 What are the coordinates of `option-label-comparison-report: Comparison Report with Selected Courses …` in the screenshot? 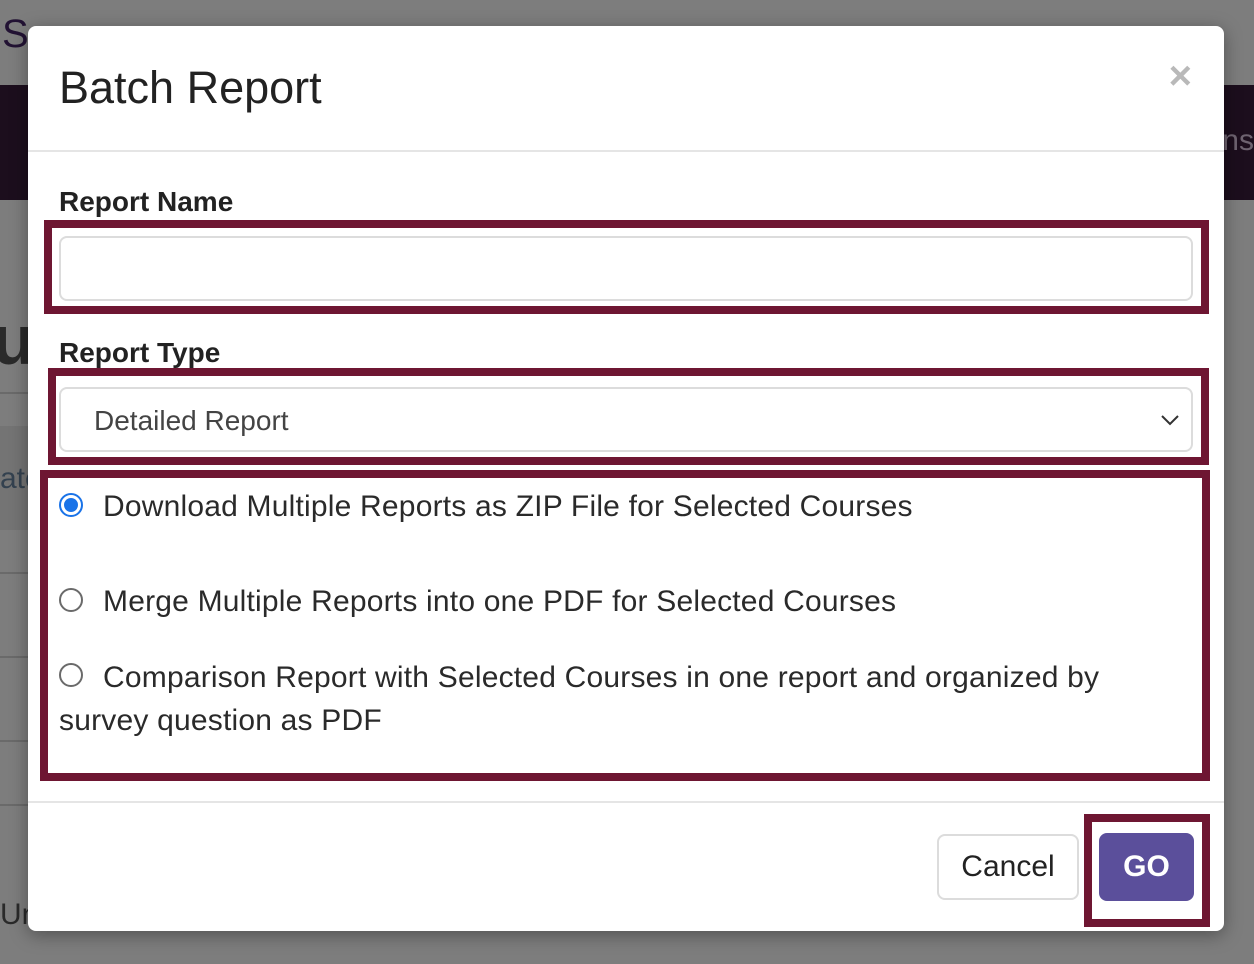 It's located at (579, 699).